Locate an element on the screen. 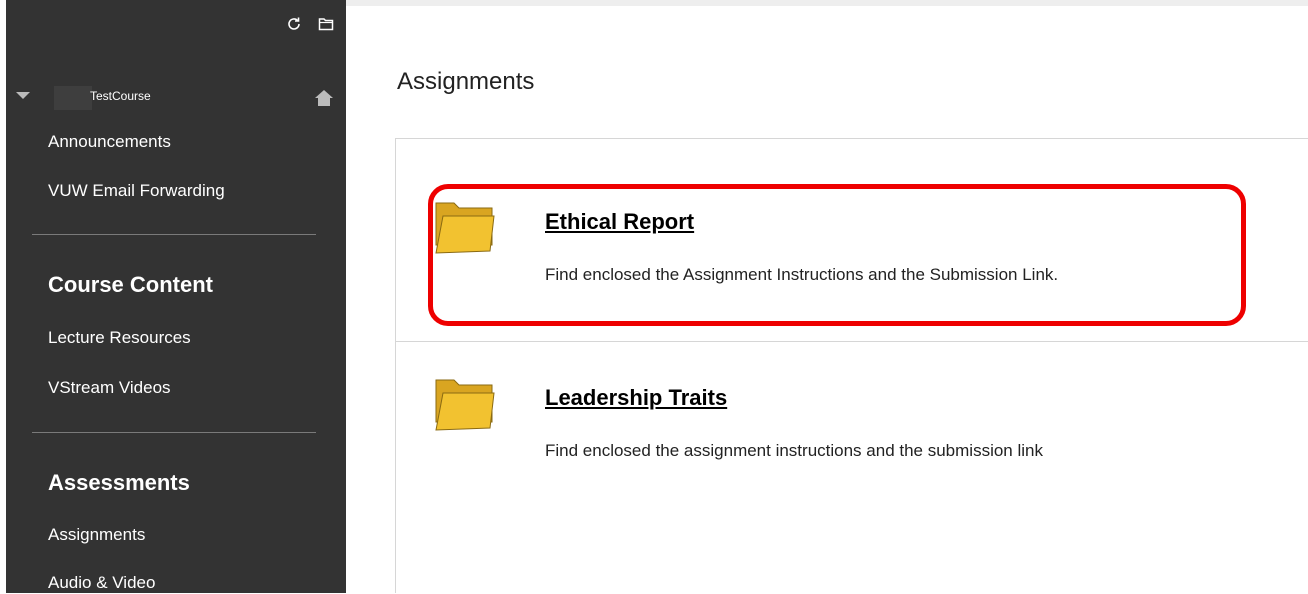  sidebar-heading-course-content: Course Content is located at coordinates (130, 284).